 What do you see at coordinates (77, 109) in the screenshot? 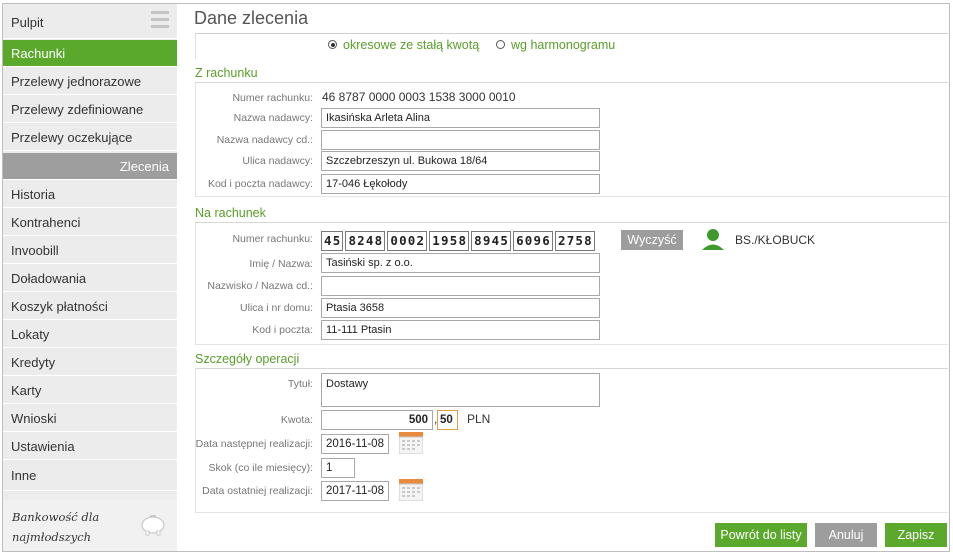
I see `sidebar-item-label: Przelewy zdefiniowane` at bounding box center [77, 109].